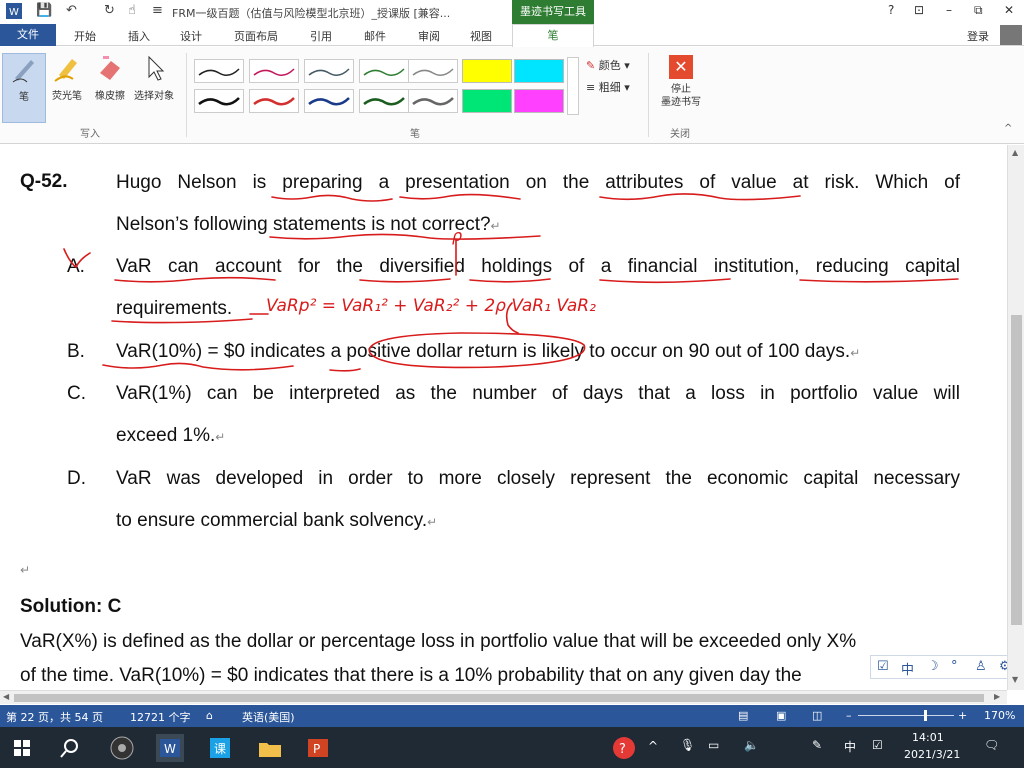  I want to click on scroll-left-arrow-icon: ◀, so click(6, 696).